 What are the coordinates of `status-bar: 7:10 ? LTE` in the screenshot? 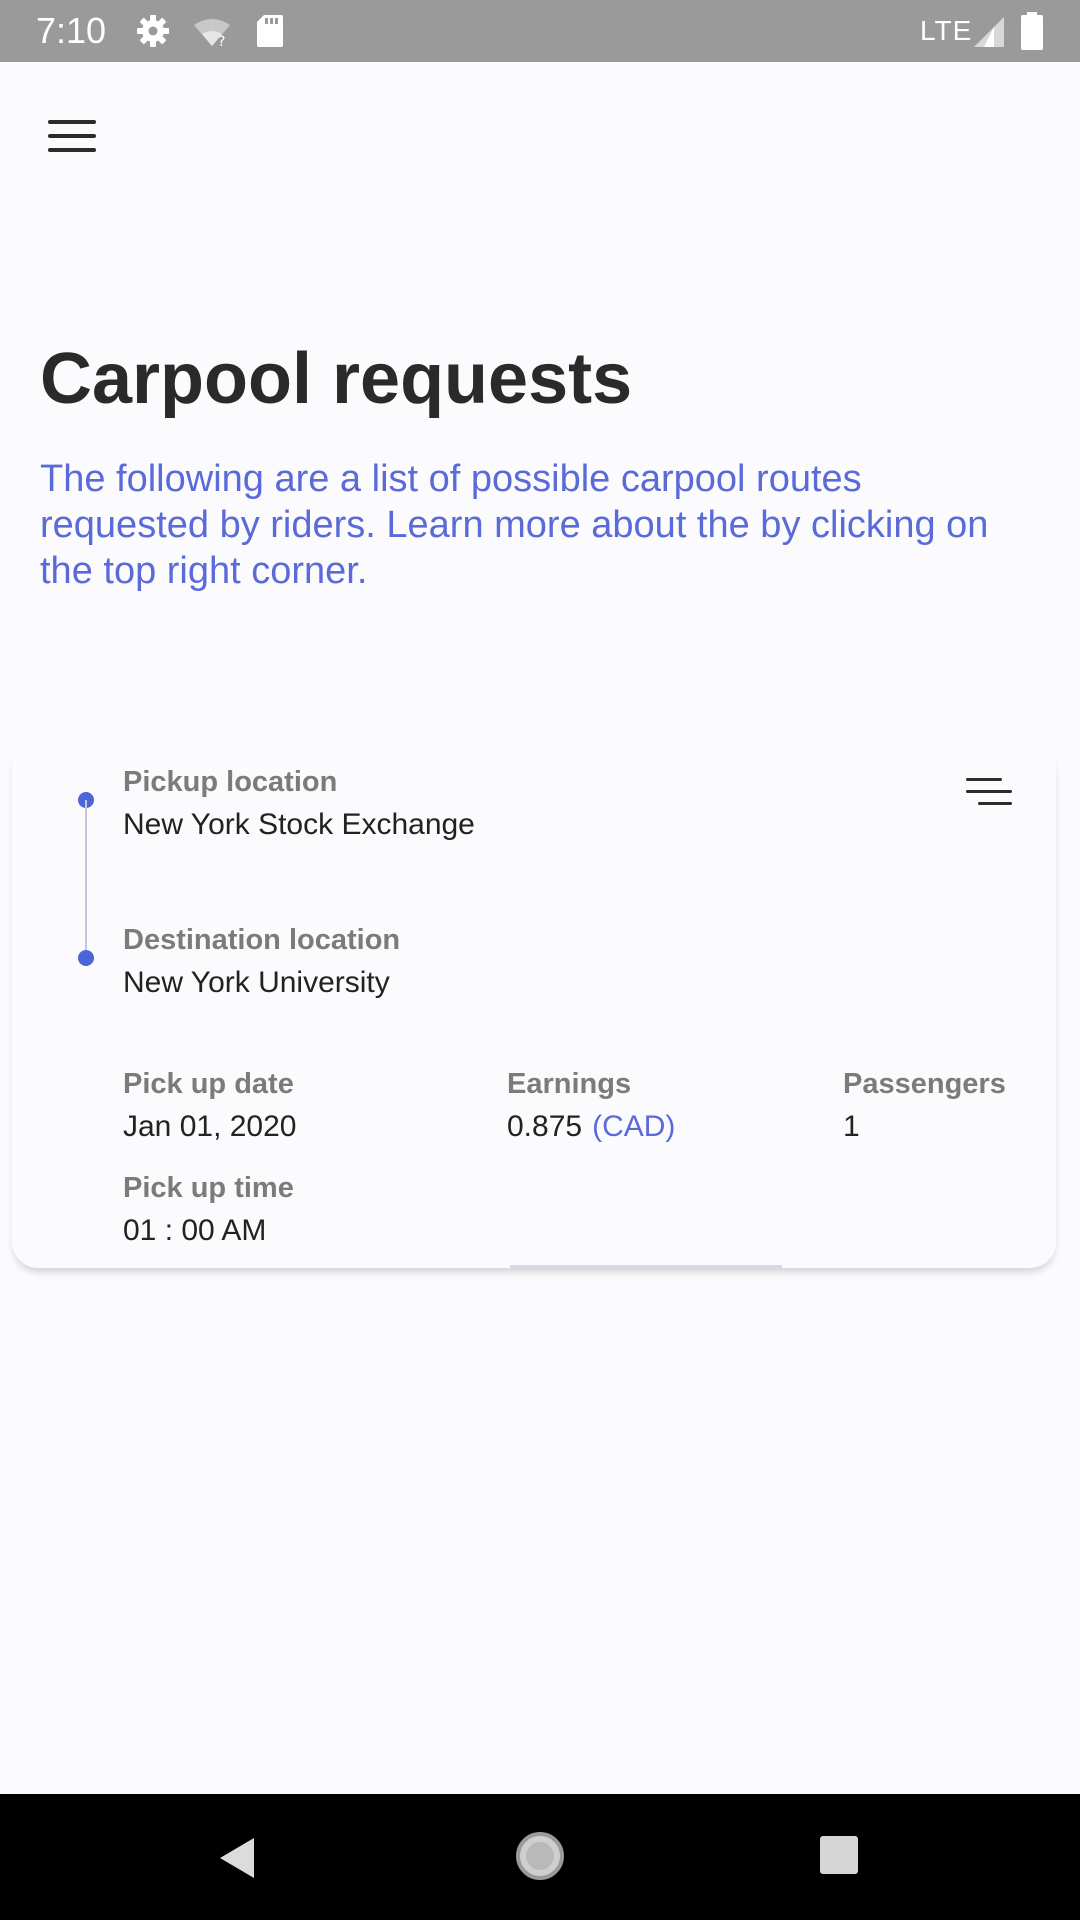 It's located at (540, 31).